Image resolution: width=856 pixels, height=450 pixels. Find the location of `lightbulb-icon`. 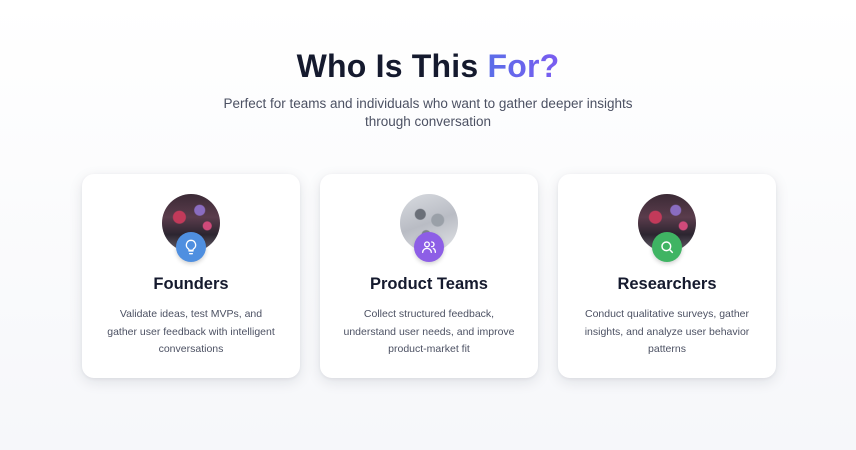

lightbulb-icon is located at coordinates (191, 247).